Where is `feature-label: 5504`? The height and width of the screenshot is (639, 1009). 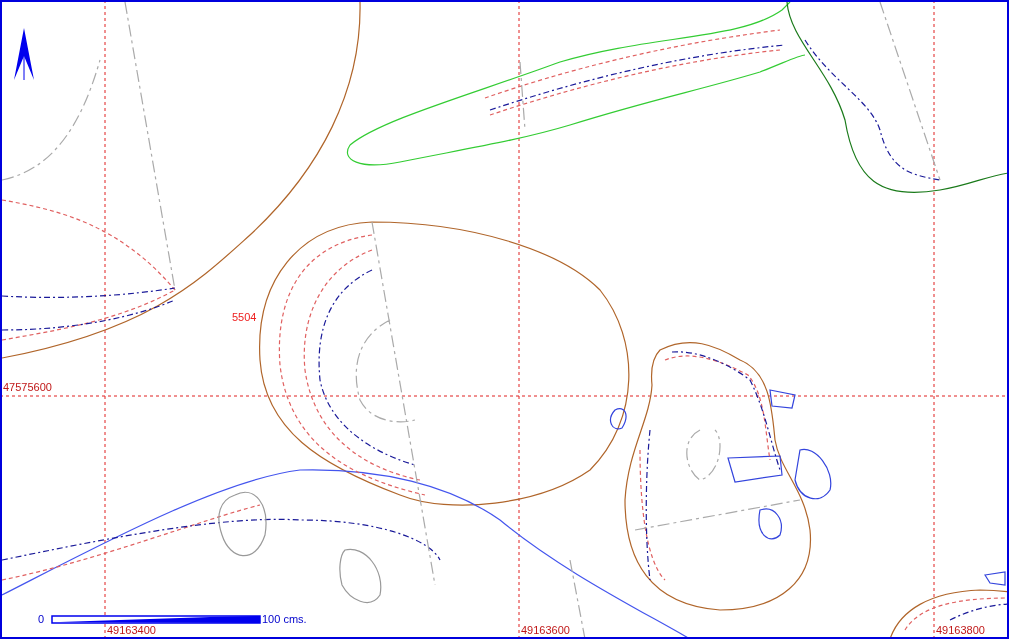
feature-label: 5504 is located at coordinates (244, 317).